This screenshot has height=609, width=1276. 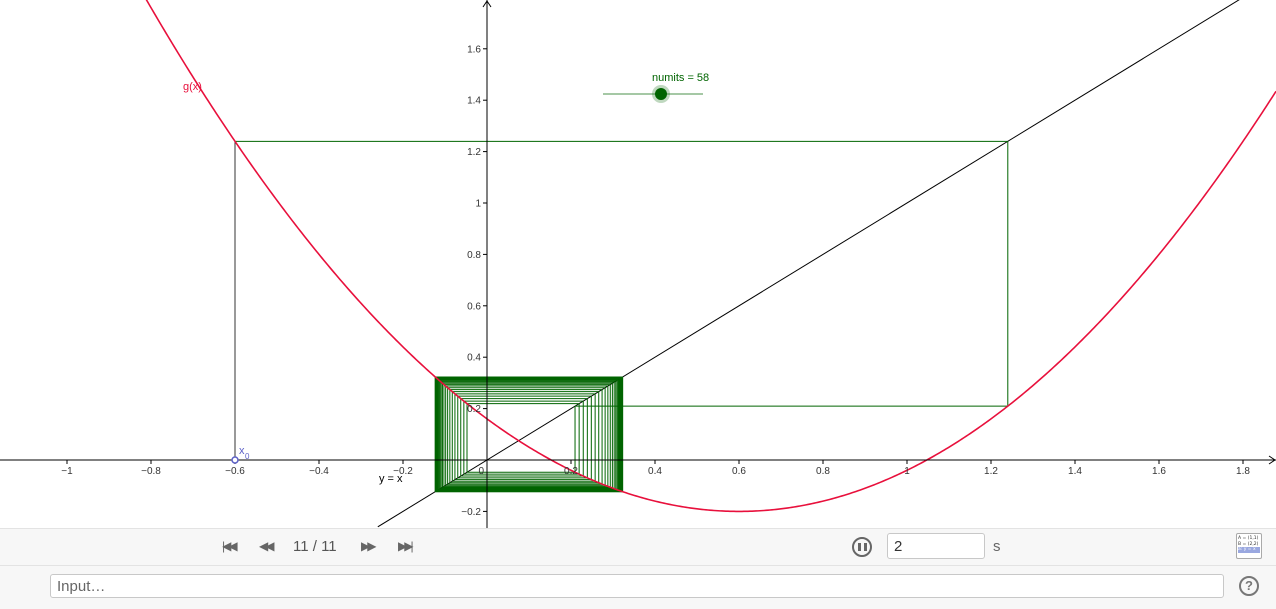 What do you see at coordinates (229, 546) in the screenshot?
I see `skip-first-icon: |◀◀` at bounding box center [229, 546].